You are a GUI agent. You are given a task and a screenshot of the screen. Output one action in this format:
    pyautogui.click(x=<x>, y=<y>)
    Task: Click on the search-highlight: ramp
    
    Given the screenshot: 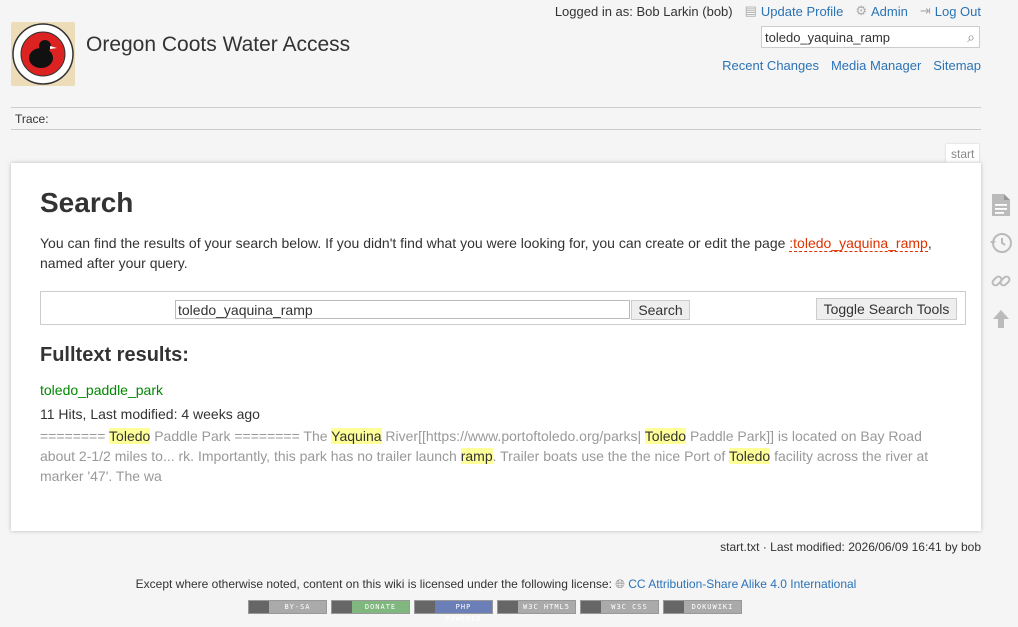 What is the action you would take?
    pyautogui.click(x=476, y=456)
    